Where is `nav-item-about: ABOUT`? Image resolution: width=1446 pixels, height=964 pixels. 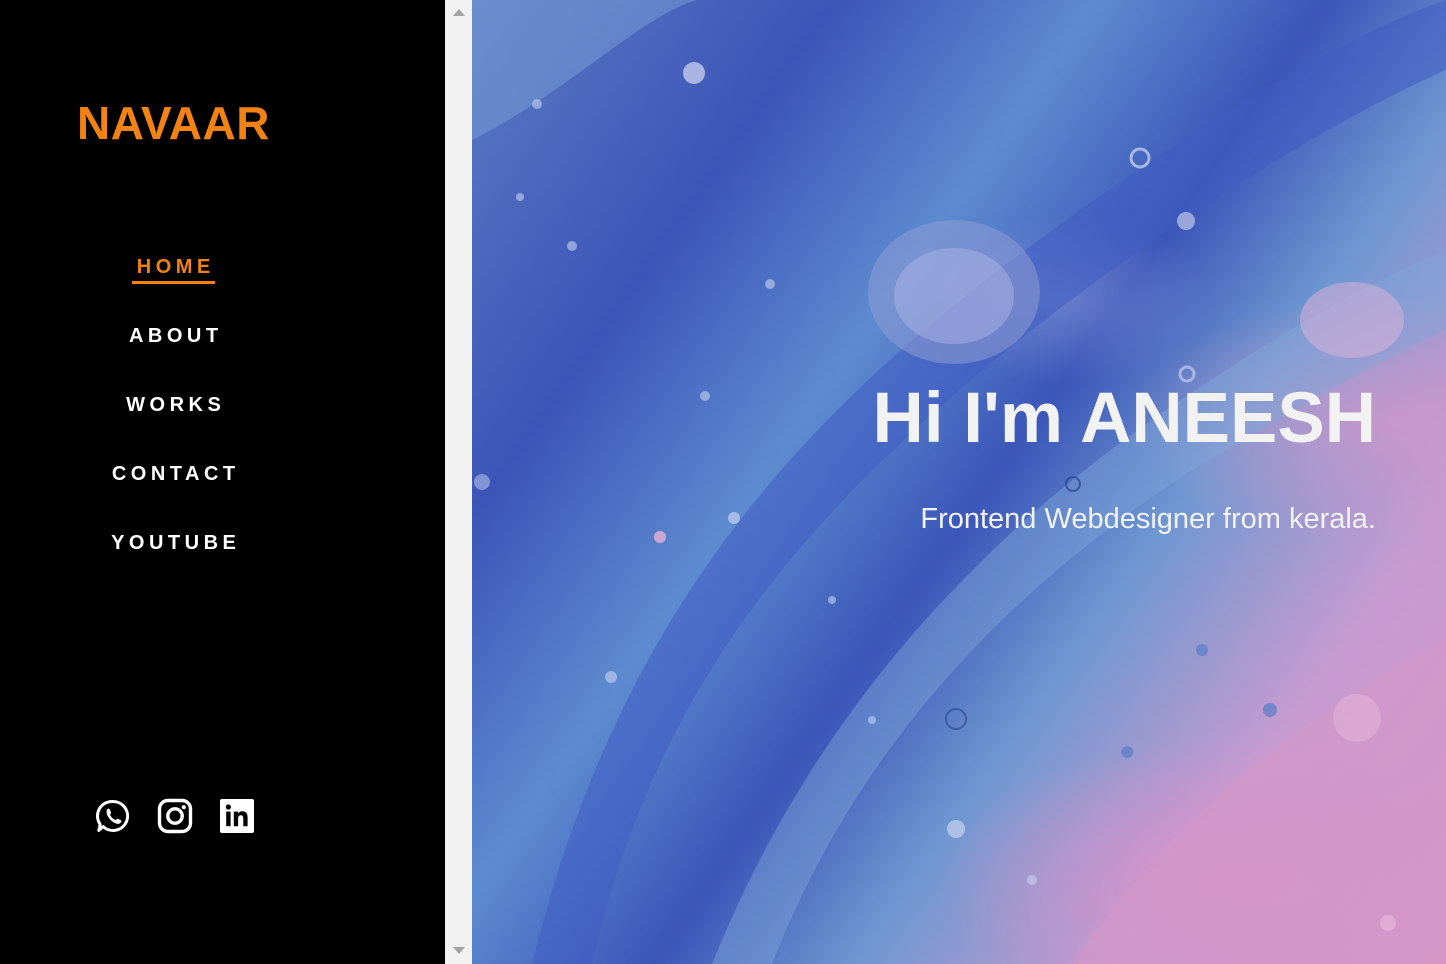
nav-item-about: ABOUT is located at coordinates (173, 355).